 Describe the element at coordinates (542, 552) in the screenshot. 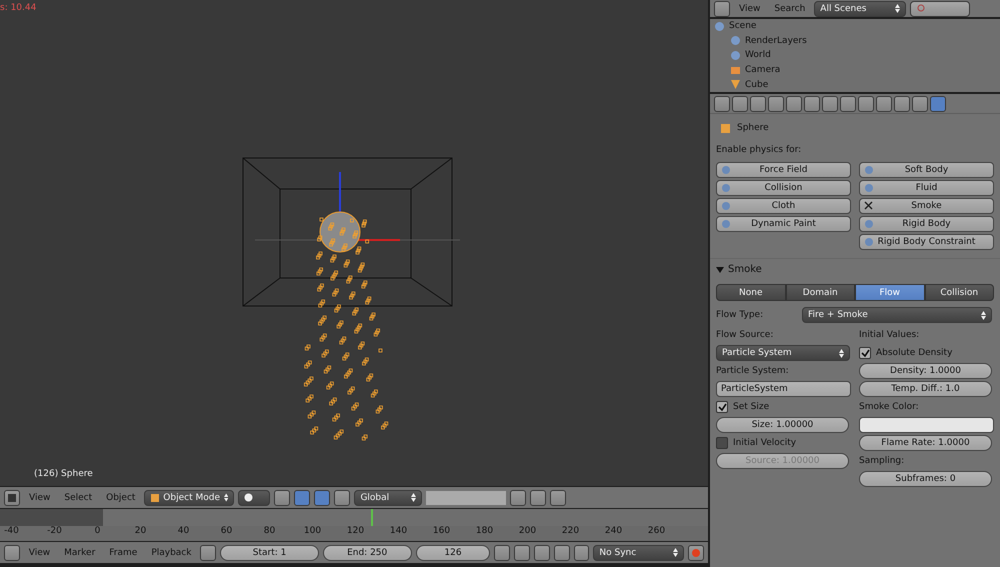

I see `pause-button` at that location.